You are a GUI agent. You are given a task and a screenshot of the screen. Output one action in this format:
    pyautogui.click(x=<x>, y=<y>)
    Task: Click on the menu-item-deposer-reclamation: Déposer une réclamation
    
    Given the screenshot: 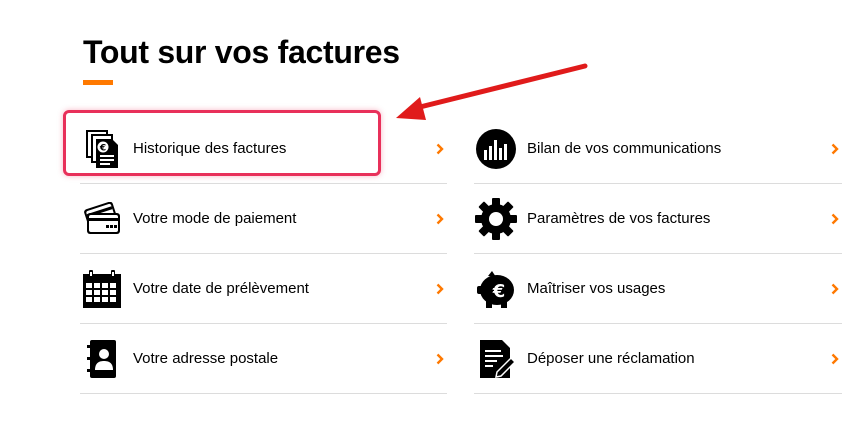 What is the action you would take?
    pyautogui.click(x=658, y=359)
    